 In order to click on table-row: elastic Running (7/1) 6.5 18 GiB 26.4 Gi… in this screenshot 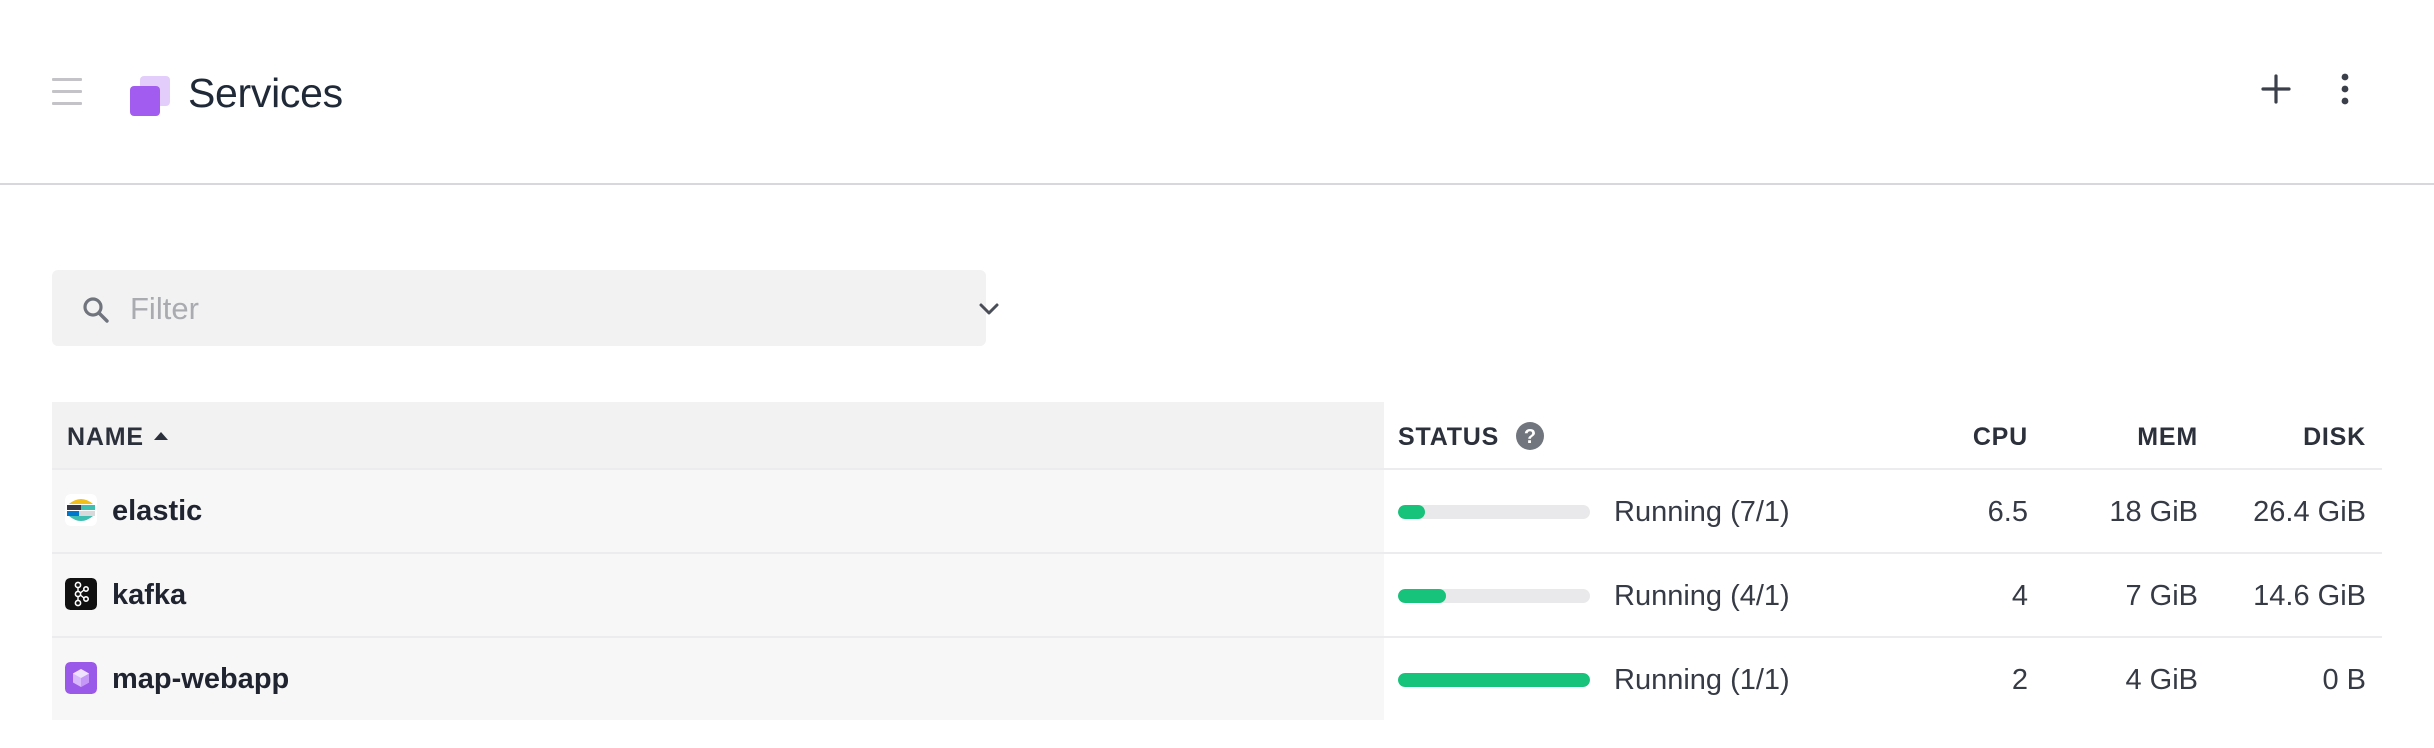, I will do `click(1217, 512)`.